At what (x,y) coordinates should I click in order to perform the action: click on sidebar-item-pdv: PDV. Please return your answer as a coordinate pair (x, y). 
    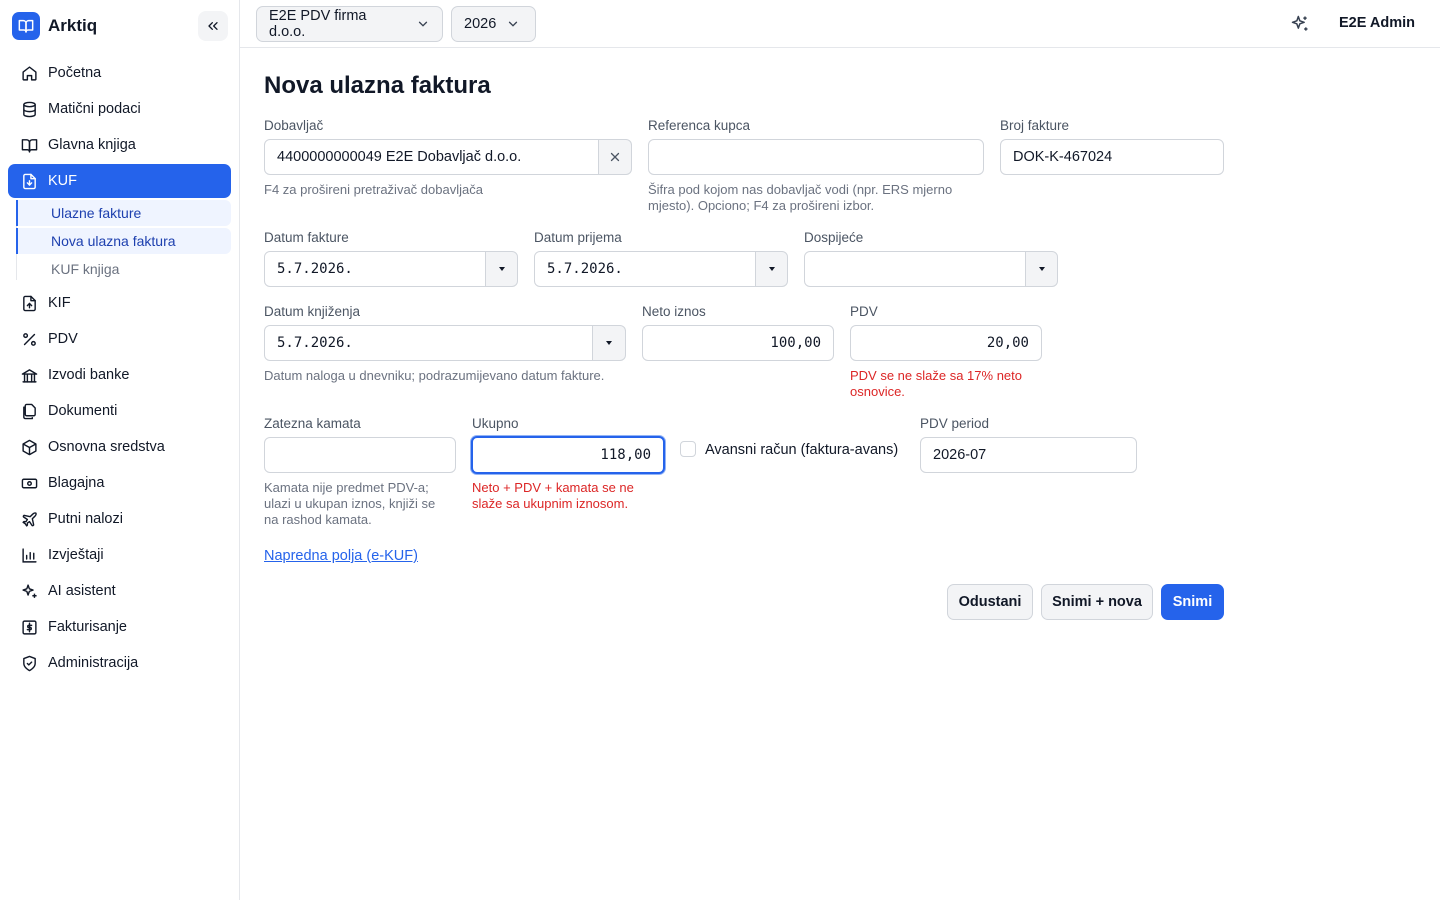
    Looking at the image, I should click on (119, 339).